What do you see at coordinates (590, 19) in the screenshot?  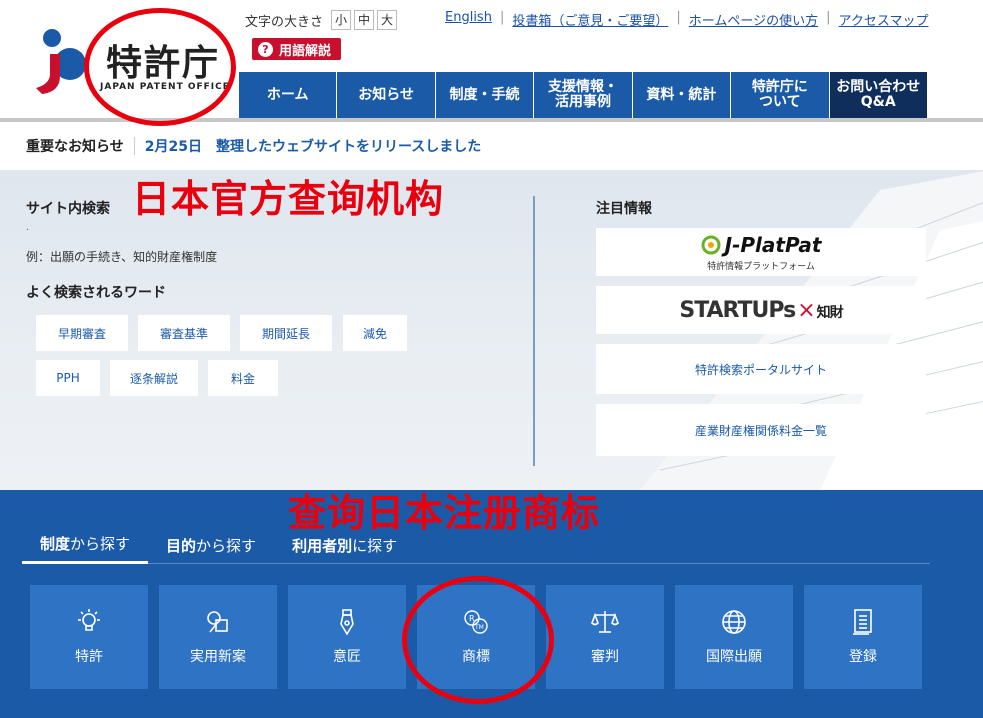 I see `feedback-link: 投書箱（ご意見・ご要望）` at bounding box center [590, 19].